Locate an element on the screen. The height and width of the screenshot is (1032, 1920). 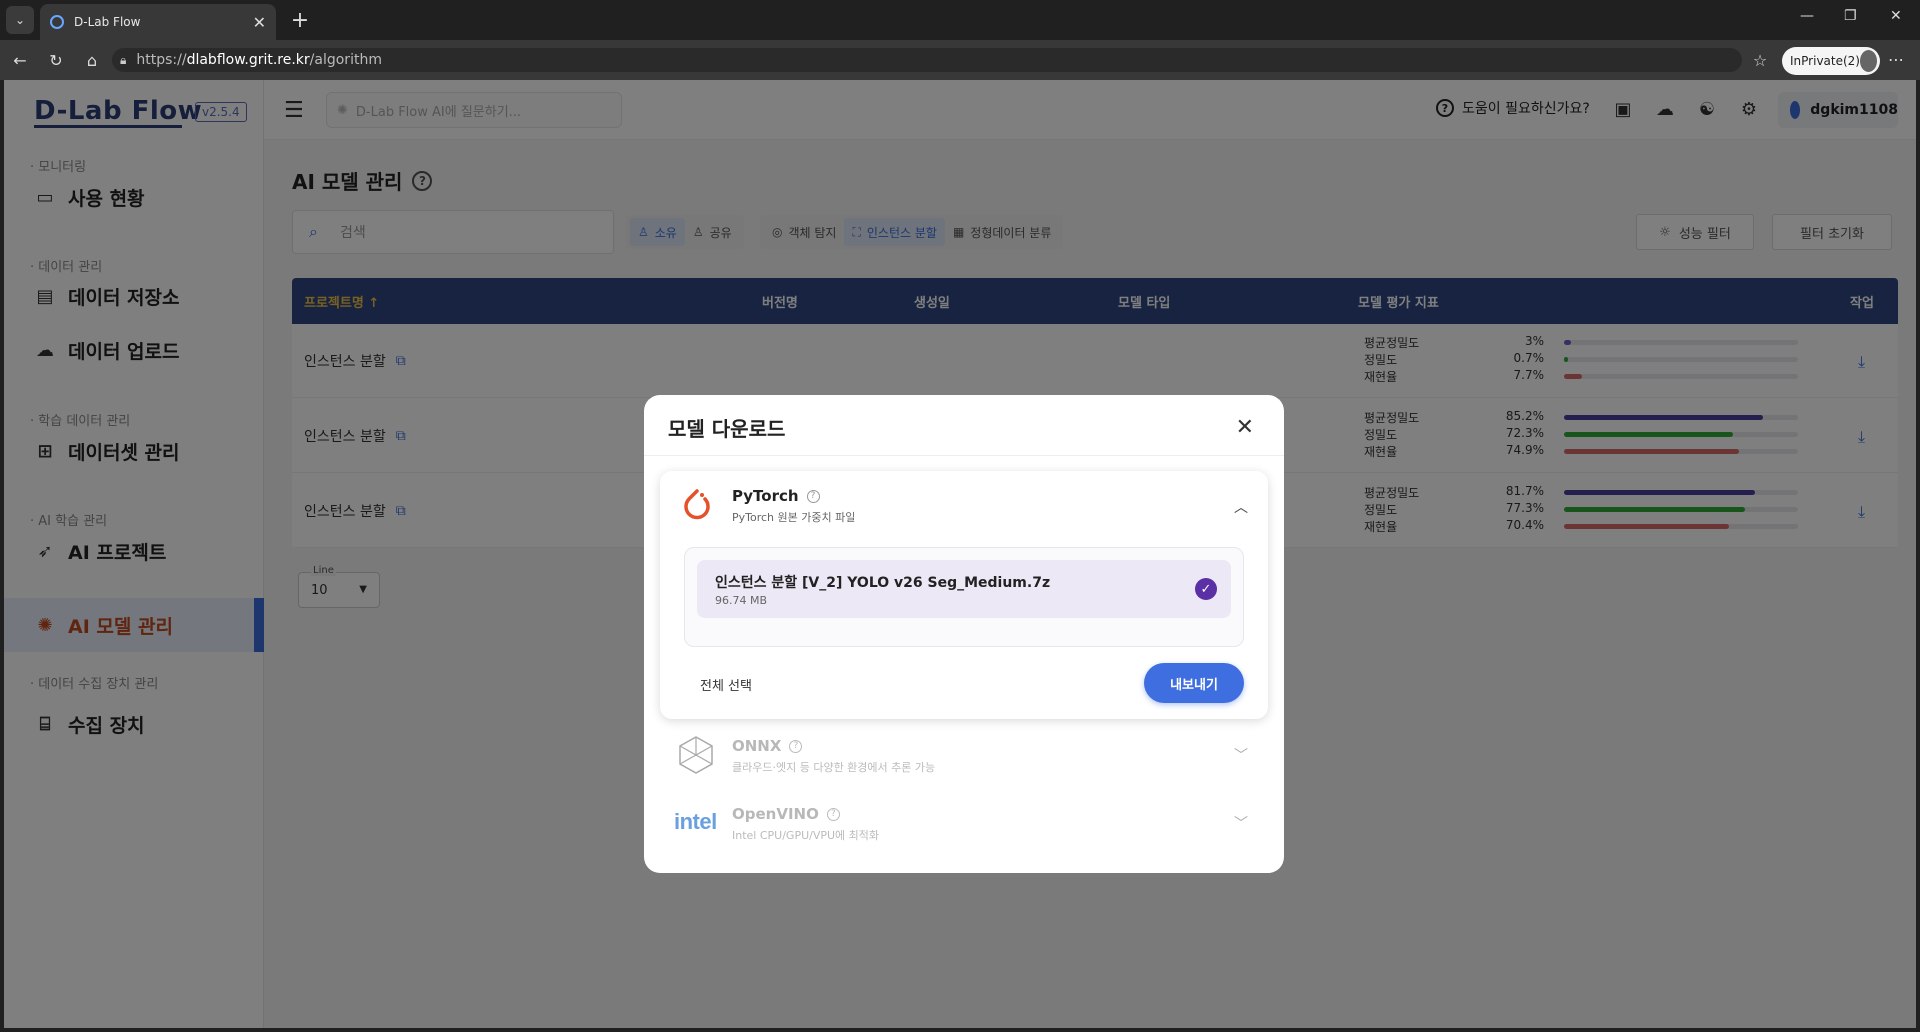
onnx-logo-icon is located at coordinates (696, 755).